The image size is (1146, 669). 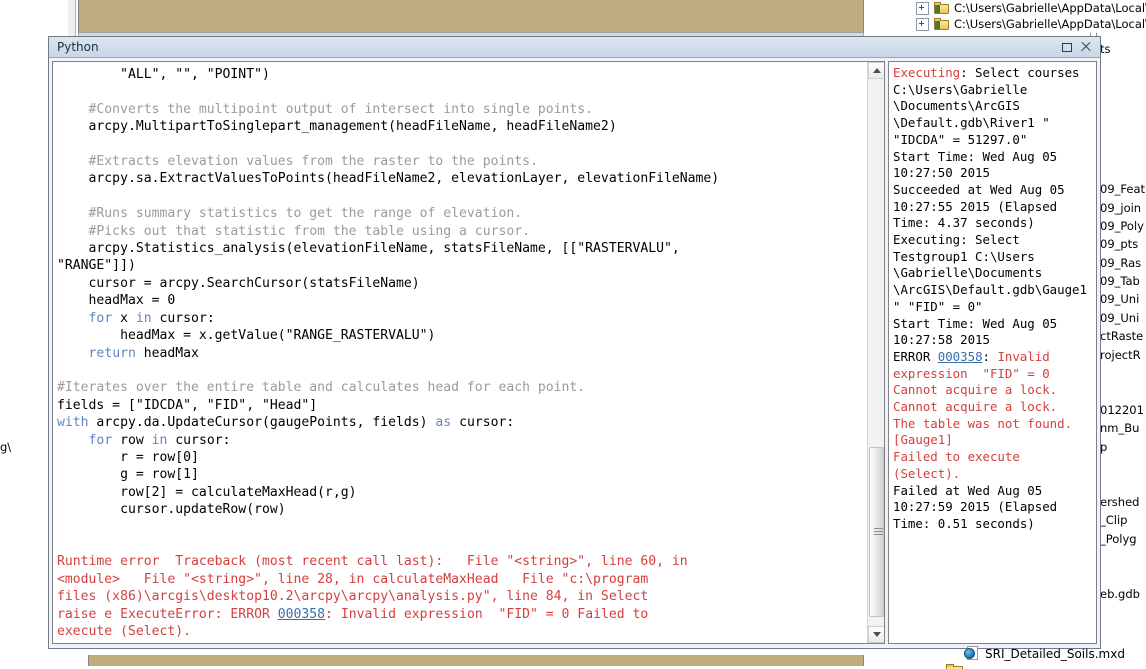 What do you see at coordinates (876, 70) in the screenshot?
I see `scroll-up-icon` at bounding box center [876, 70].